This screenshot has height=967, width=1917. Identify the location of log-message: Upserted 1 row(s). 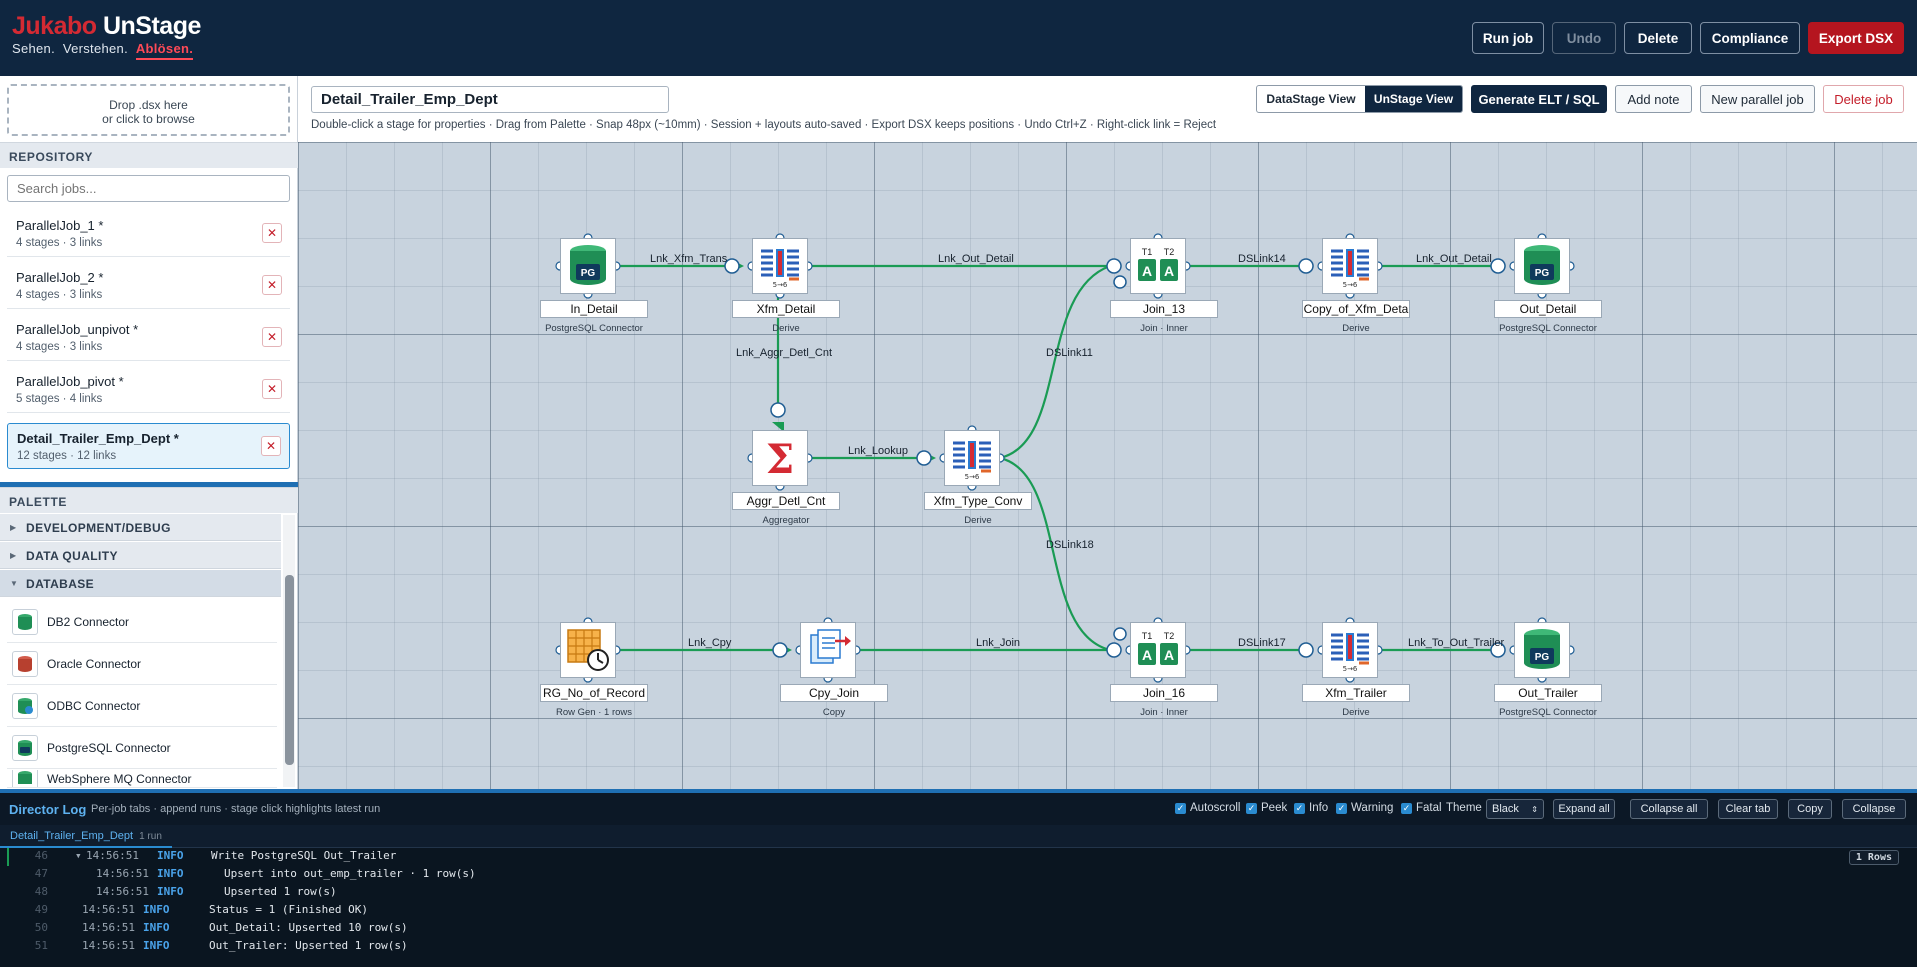
(280, 891).